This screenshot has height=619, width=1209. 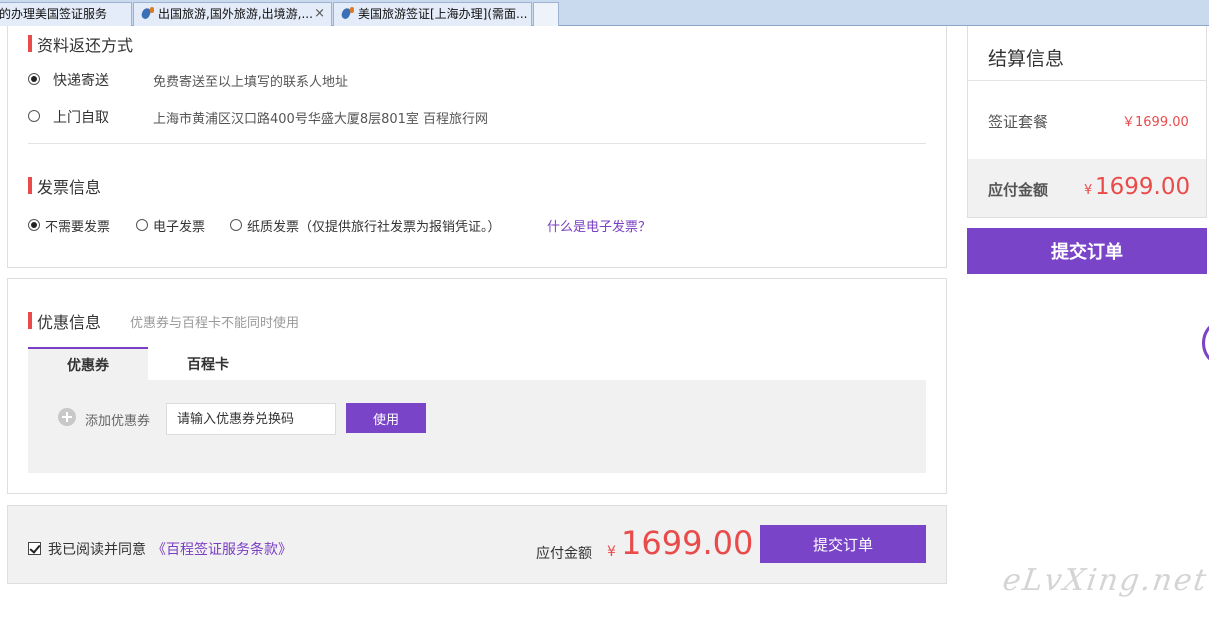 What do you see at coordinates (374, 225) in the screenshot?
I see `invoice-paper-label: 纸质发票（仅提供旅行社发票为报销凭证。）` at bounding box center [374, 225].